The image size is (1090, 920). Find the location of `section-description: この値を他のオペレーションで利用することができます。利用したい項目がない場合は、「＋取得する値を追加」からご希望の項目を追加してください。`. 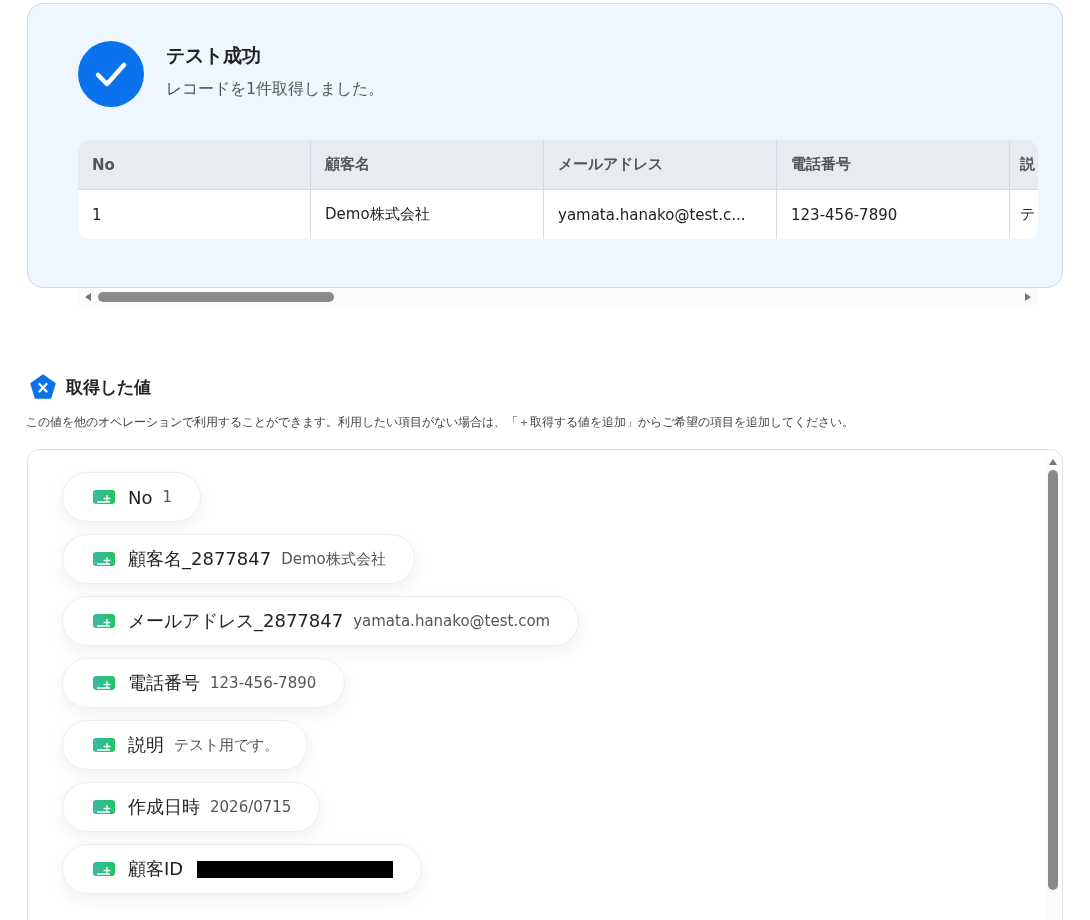

section-description: この値を他のオペレーションで利用することができます。利用したい項目がない場合は、「＋取得する値を追加」からご希望の項目を追加してください。 is located at coordinates (440, 422).